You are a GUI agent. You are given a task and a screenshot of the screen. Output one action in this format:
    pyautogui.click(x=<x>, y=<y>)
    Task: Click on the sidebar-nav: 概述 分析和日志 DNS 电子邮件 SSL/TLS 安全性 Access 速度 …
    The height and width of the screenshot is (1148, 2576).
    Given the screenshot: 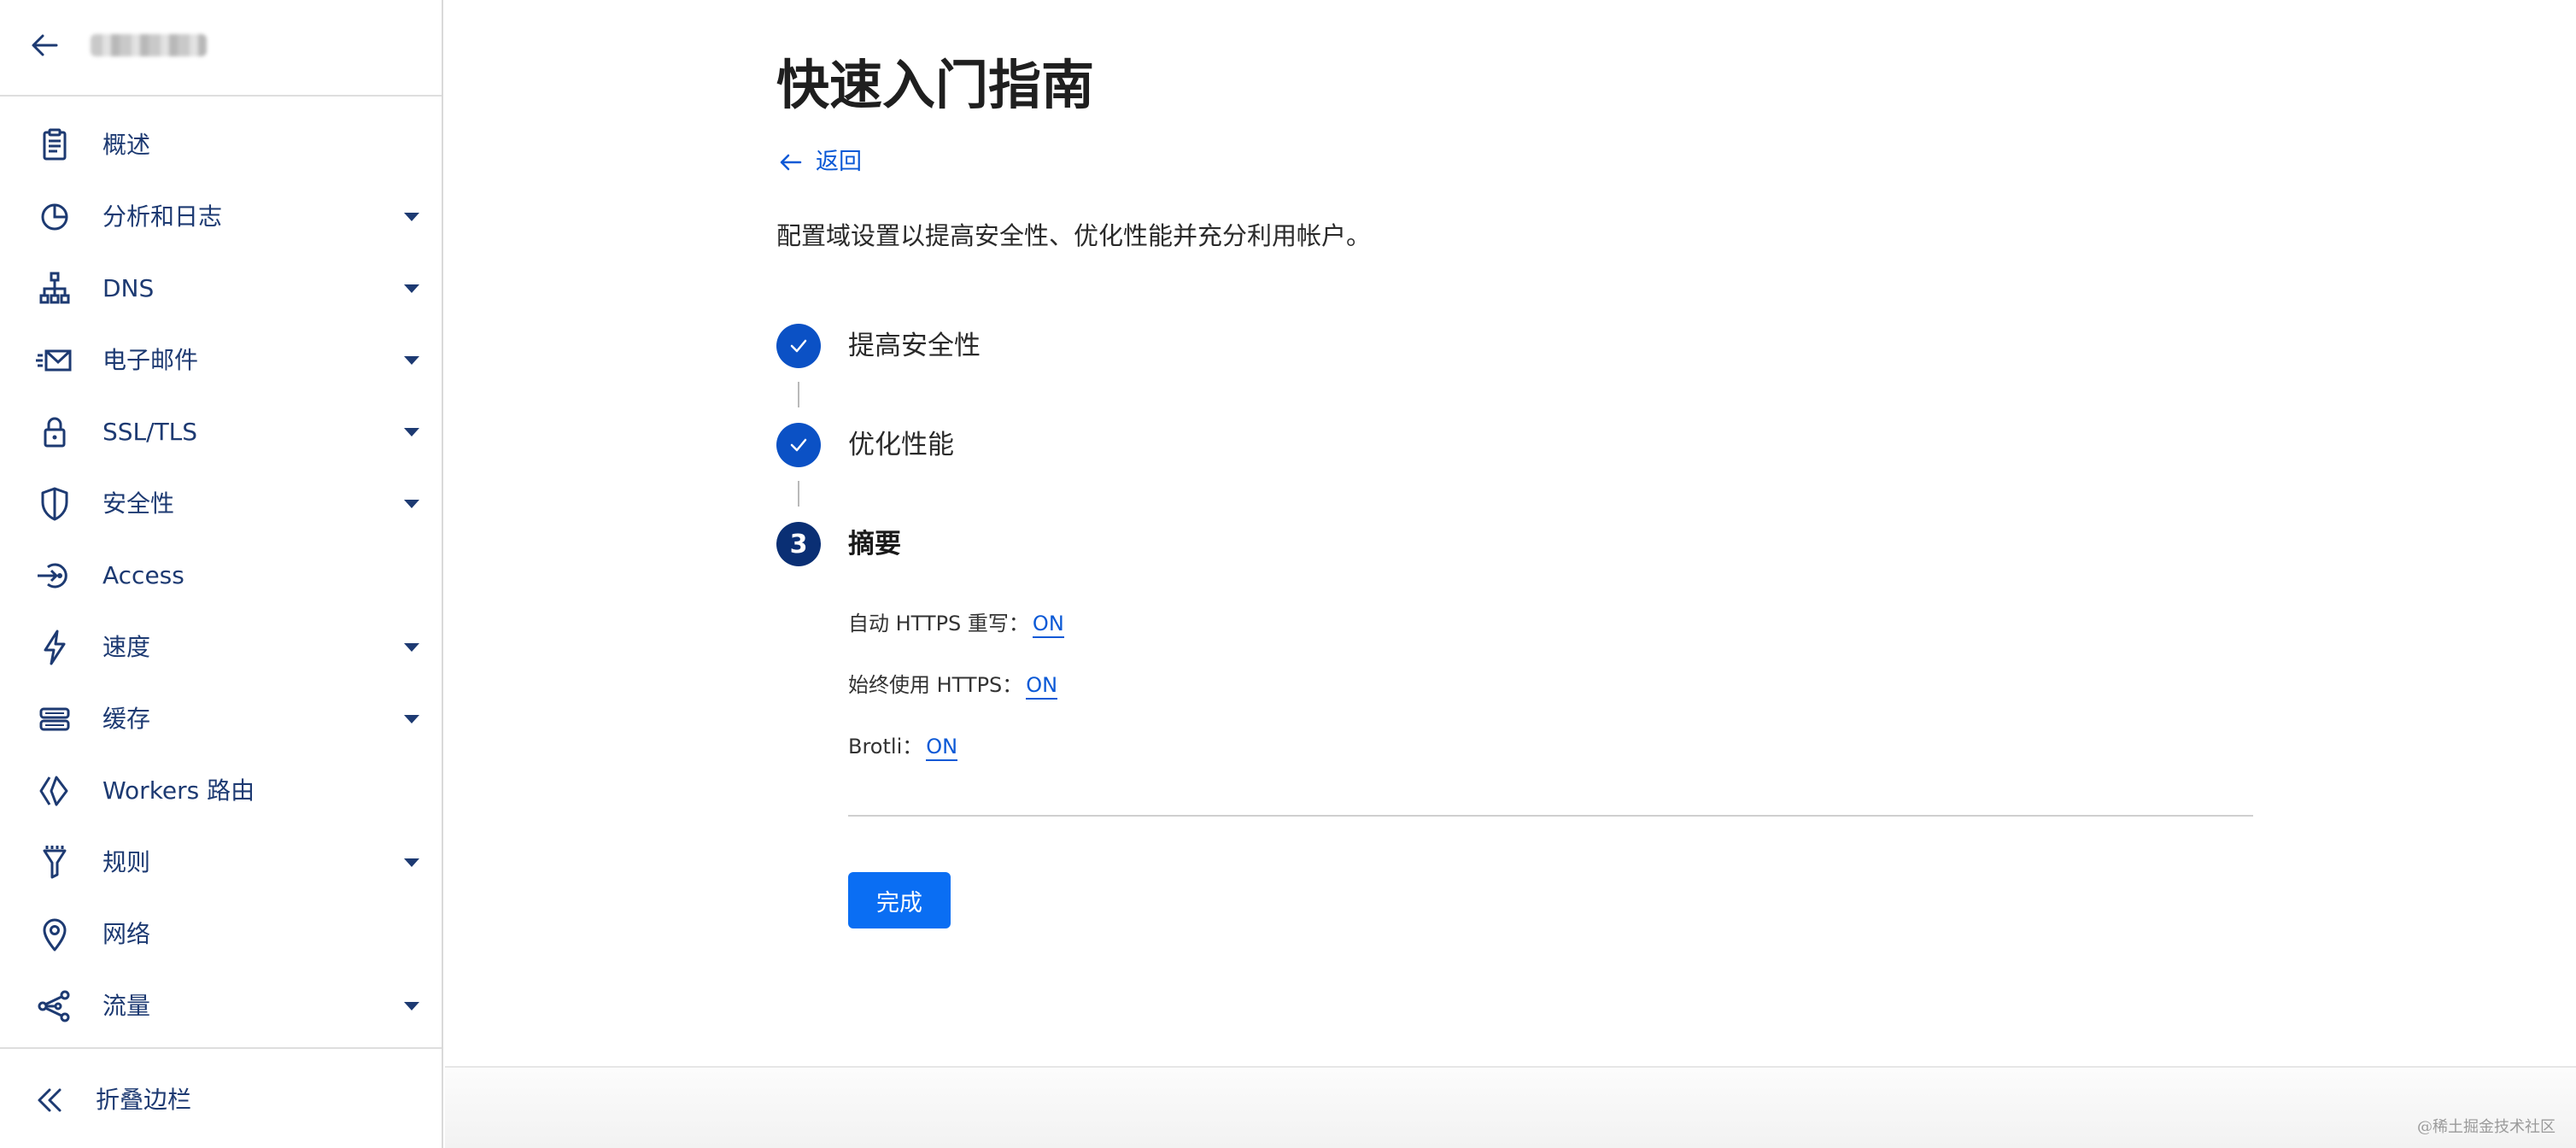 What is the action you would take?
    pyautogui.click(x=221, y=575)
    